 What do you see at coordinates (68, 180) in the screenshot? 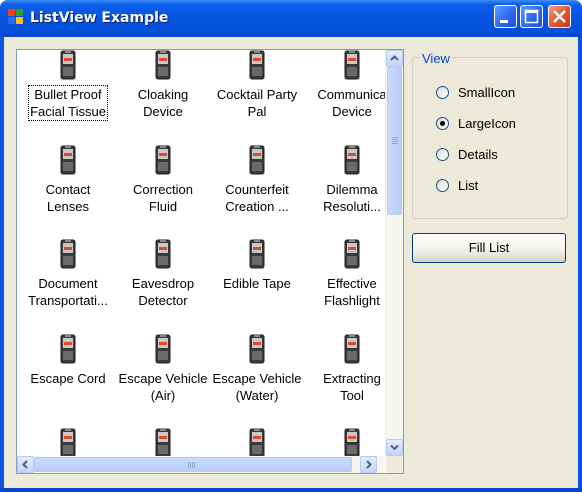
I see `list-item: Contact Lenses` at bounding box center [68, 180].